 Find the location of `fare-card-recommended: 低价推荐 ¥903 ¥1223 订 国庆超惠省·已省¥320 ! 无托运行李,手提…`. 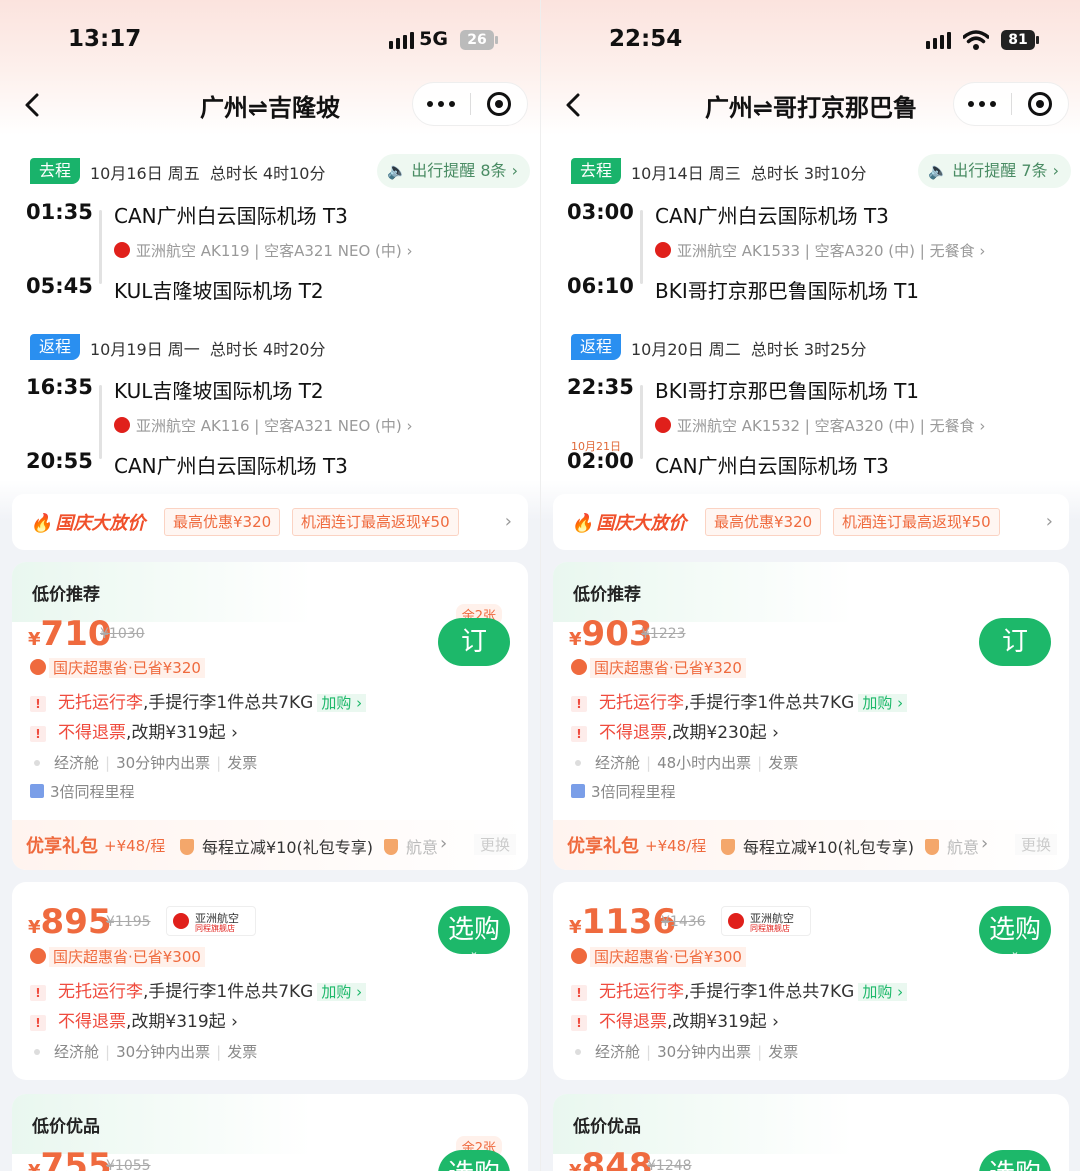

fare-card-recommended: 低价推荐 ¥903 ¥1223 订 国庆超惠省·已省¥320 ! 无托运行李,手提… is located at coordinates (811, 716).